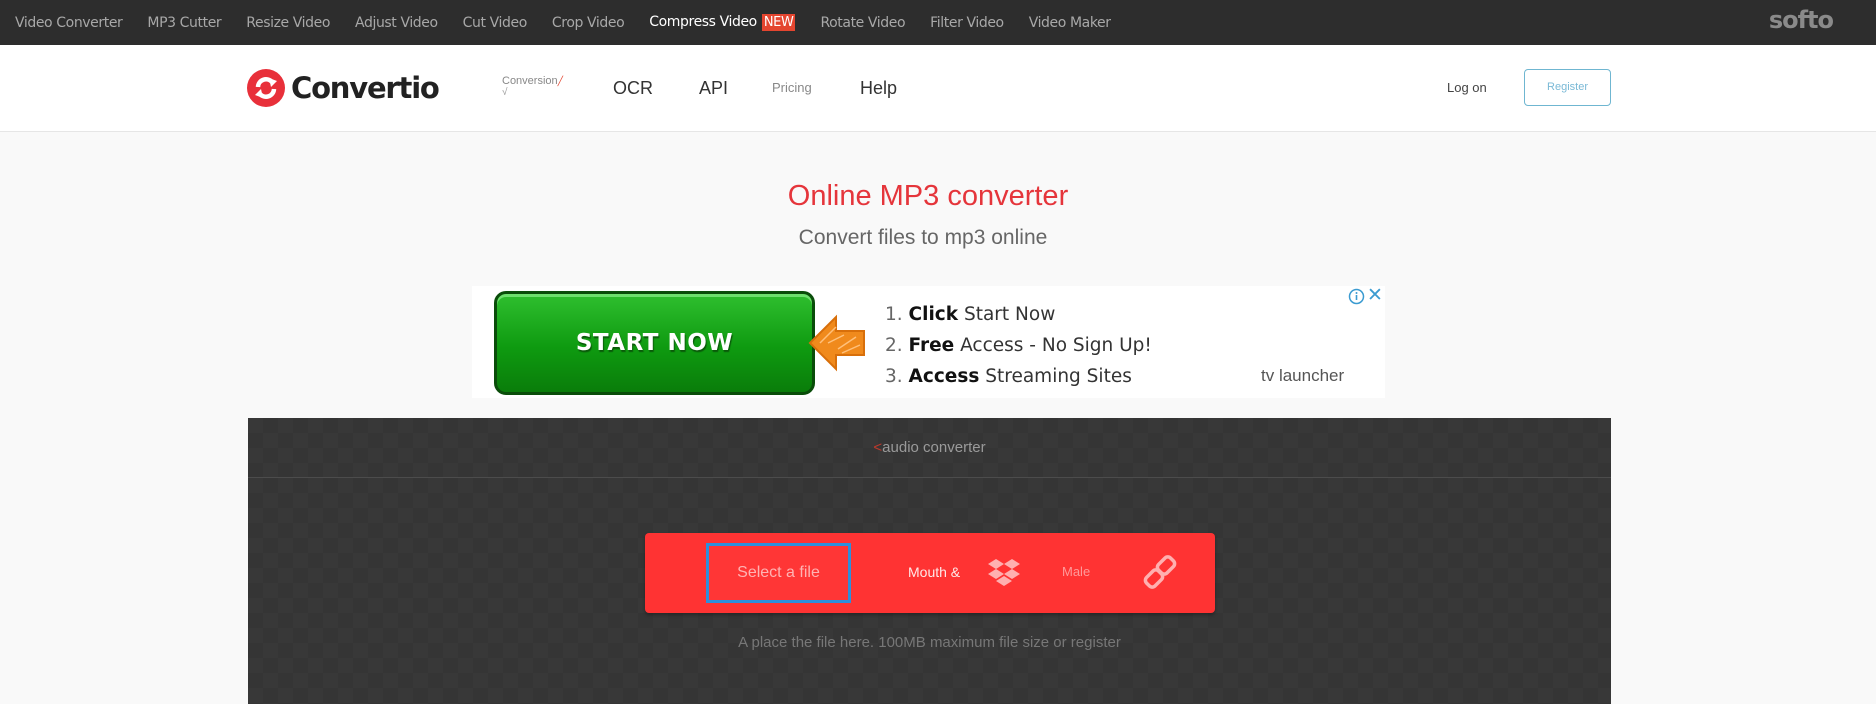 Image resolution: width=1876 pixels, height=704 pixels. Describe the element at coordinates (1375, 295) in the screenshot. I see `close-icon: ✕` at that location.